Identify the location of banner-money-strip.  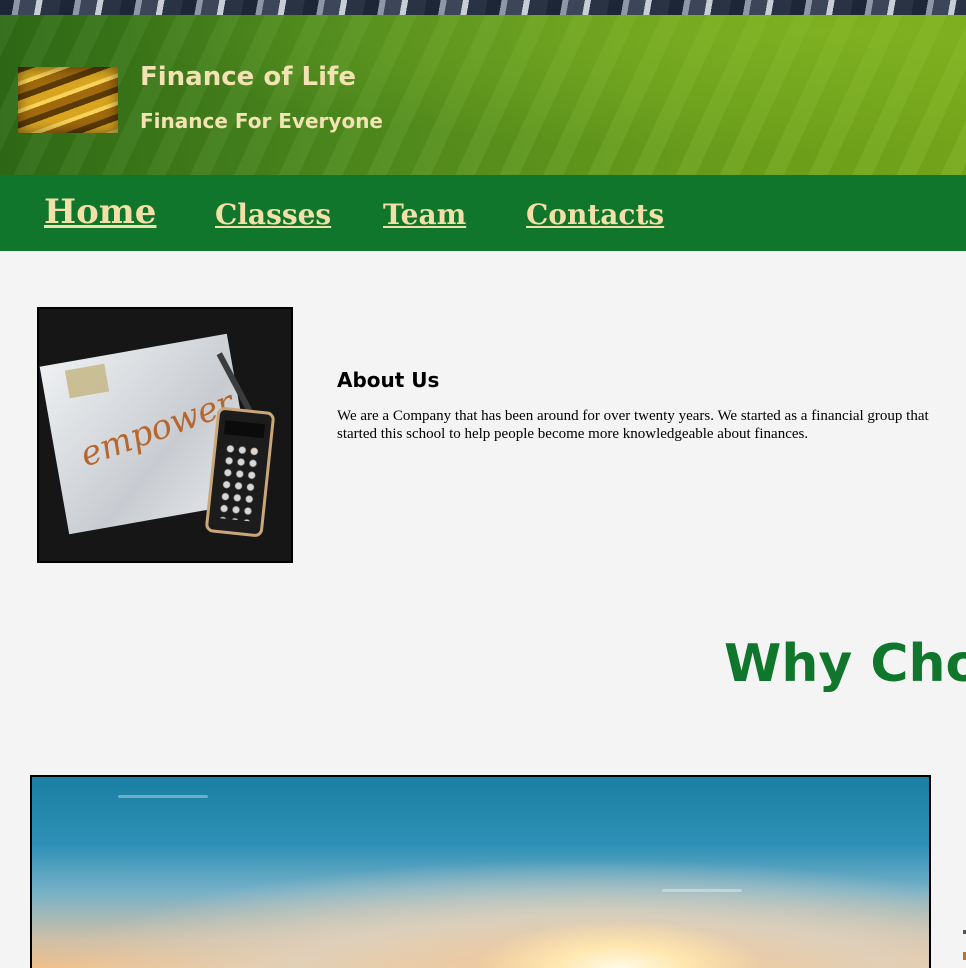
(483, 7).